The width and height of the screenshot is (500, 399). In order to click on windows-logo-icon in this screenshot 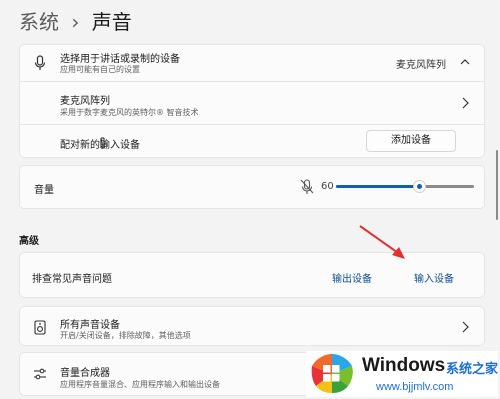, I will do `click(332, 374)`.